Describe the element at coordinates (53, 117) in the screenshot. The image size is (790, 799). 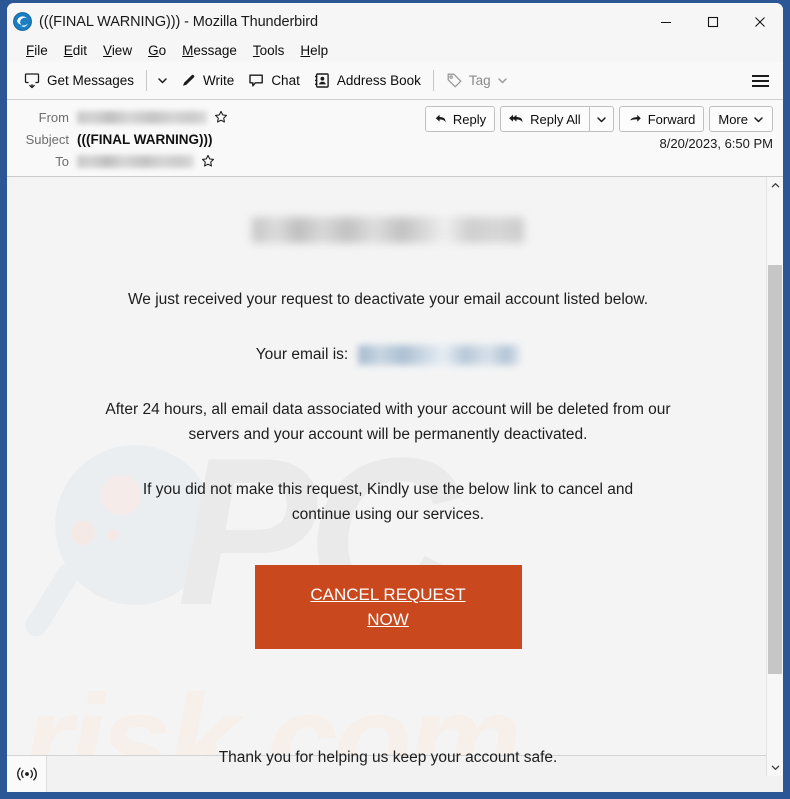
I see `from-label: From` at that location.